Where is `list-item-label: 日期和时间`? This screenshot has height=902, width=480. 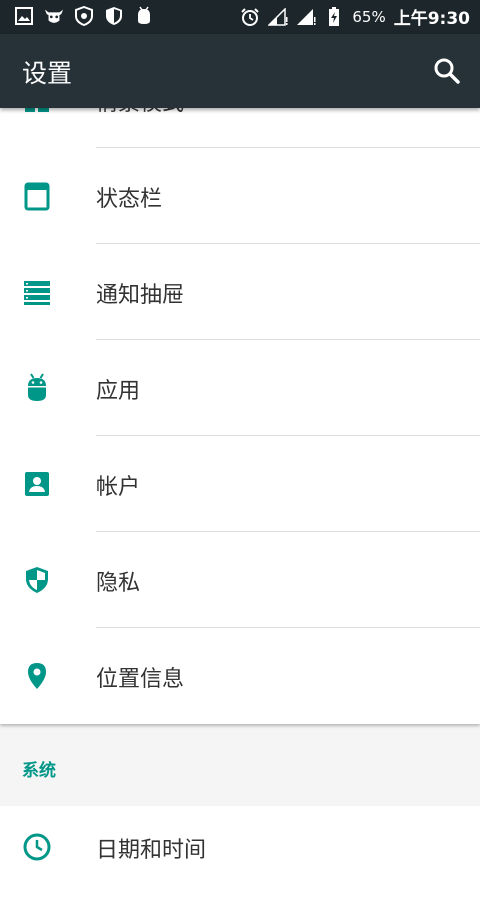
list-item-label: 日期和时间 is located at coordinates (151, 850).